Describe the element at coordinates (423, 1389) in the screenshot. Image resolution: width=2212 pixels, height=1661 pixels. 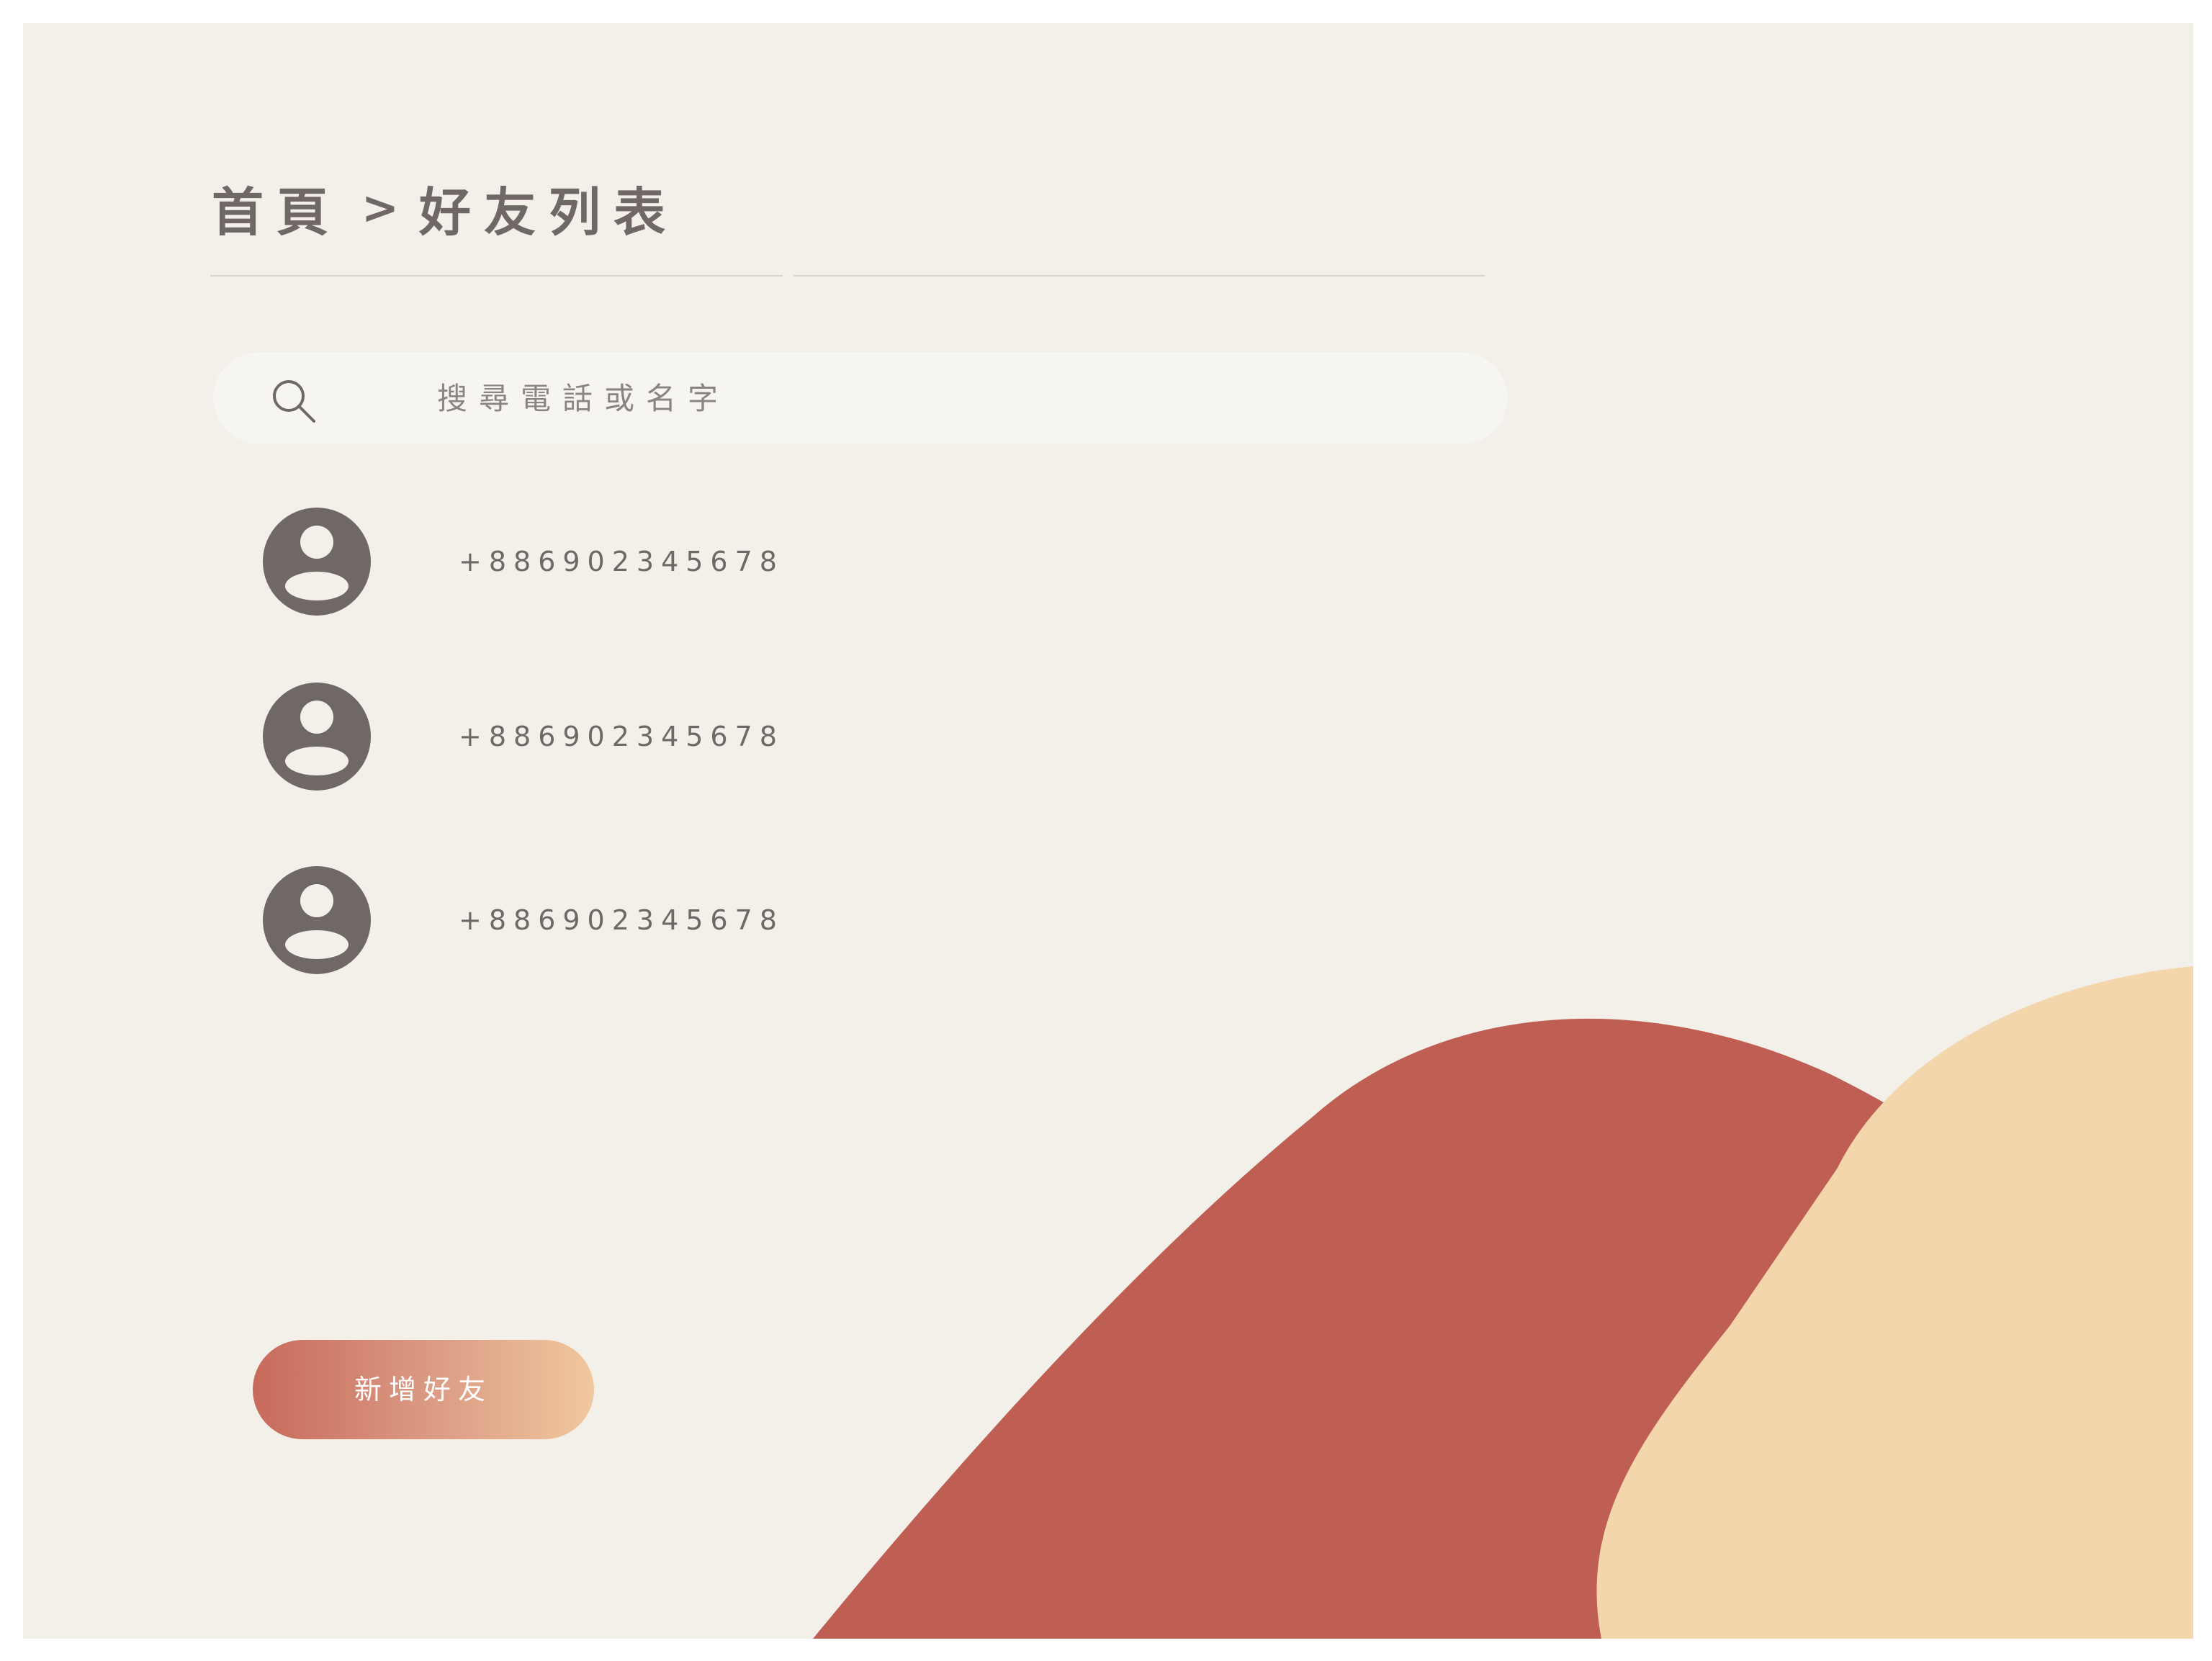
I see `add-friend-button: 新增好友` at that location.